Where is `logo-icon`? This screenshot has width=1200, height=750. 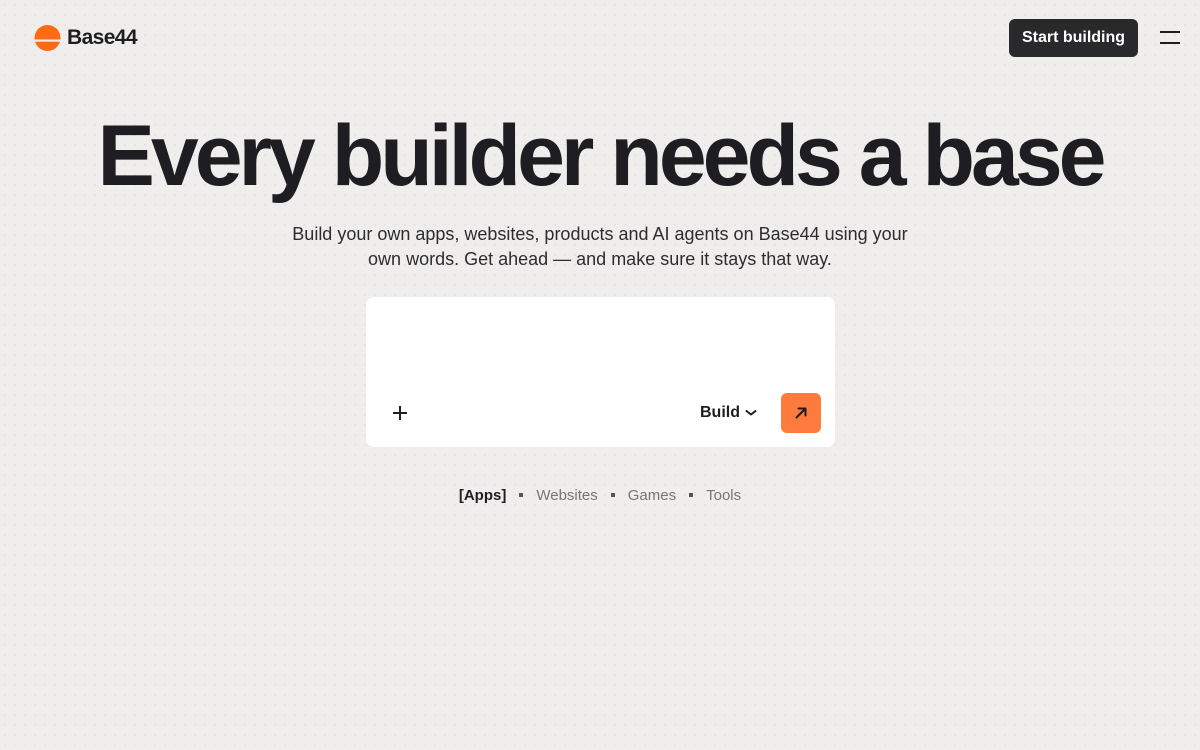 logo-icon is located at coordinates (47, 38).